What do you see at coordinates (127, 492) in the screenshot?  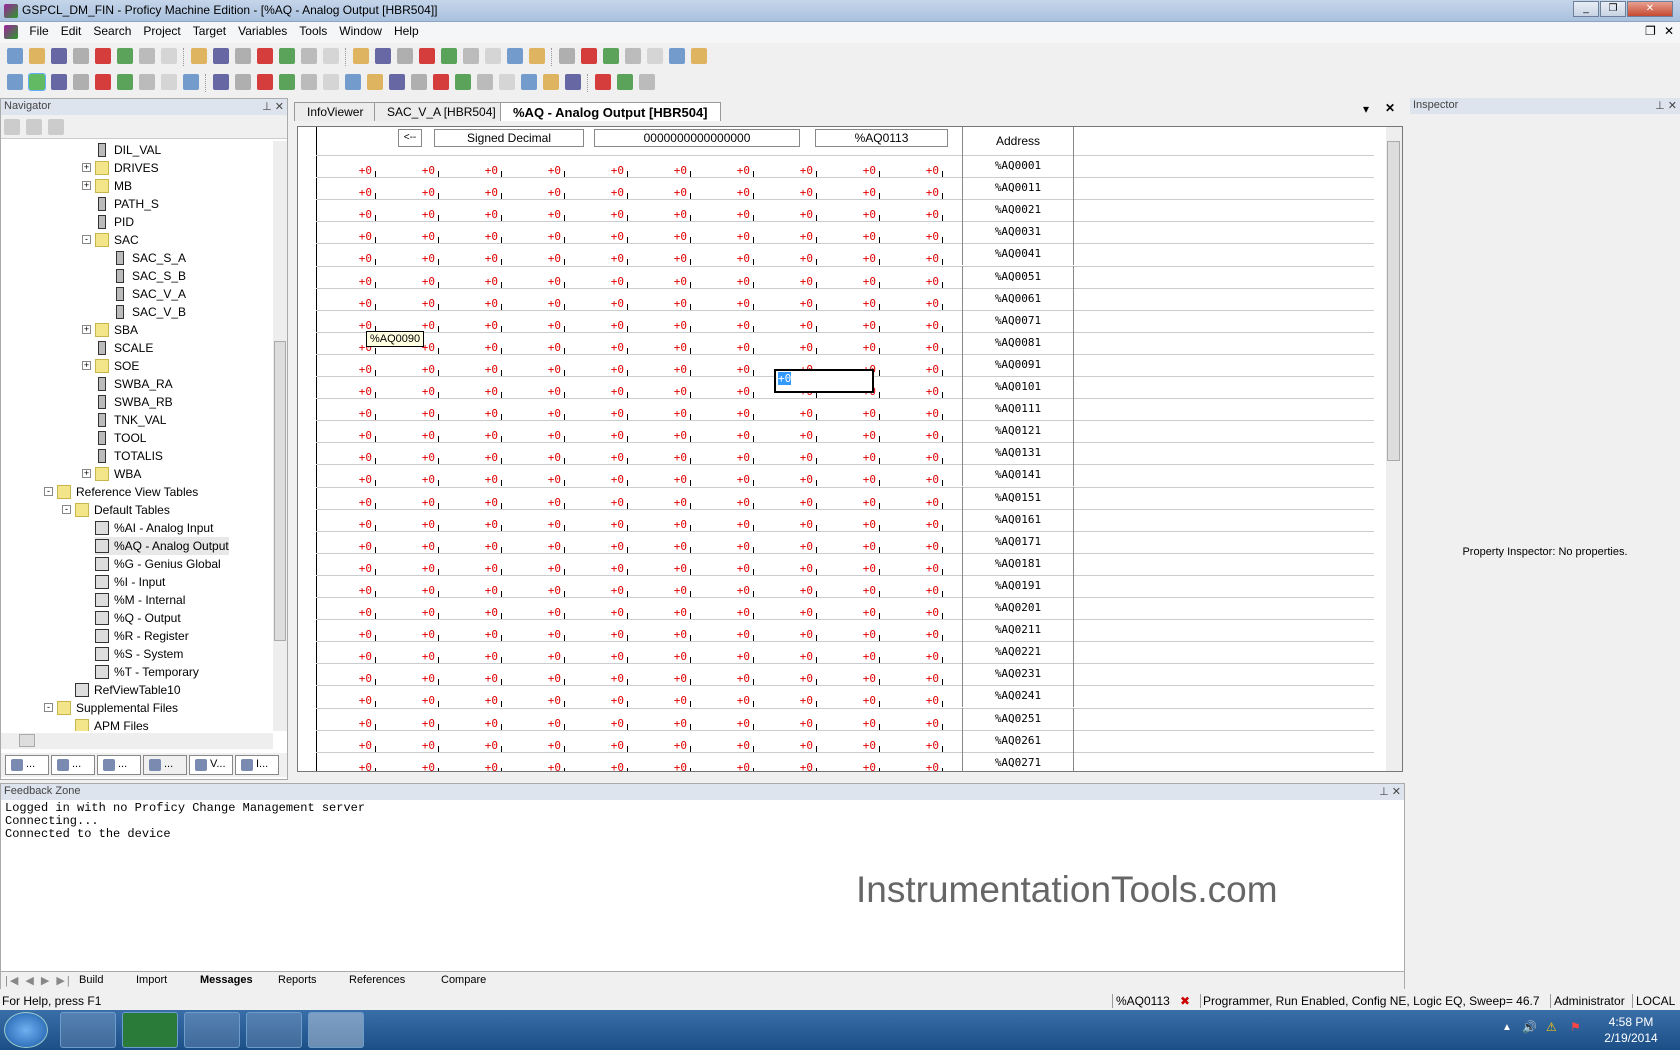 I see `tree-item: Reference View Tables` at bounding box center [127, 492].